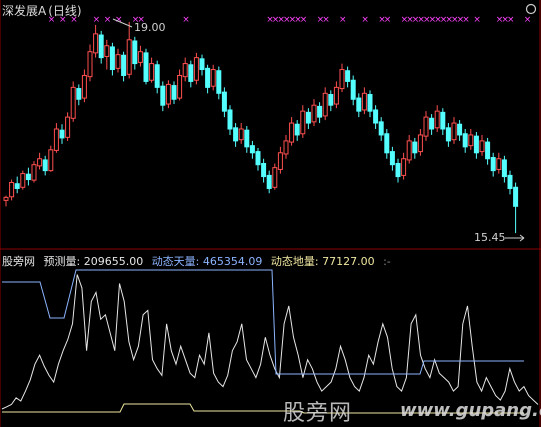 The width and height of the screenshot is (541, 427). What do you see at coordinates (470, 410) in the screenshot?
I see `watermark-url: www.gupang.com` at bounding box center [470, 410].